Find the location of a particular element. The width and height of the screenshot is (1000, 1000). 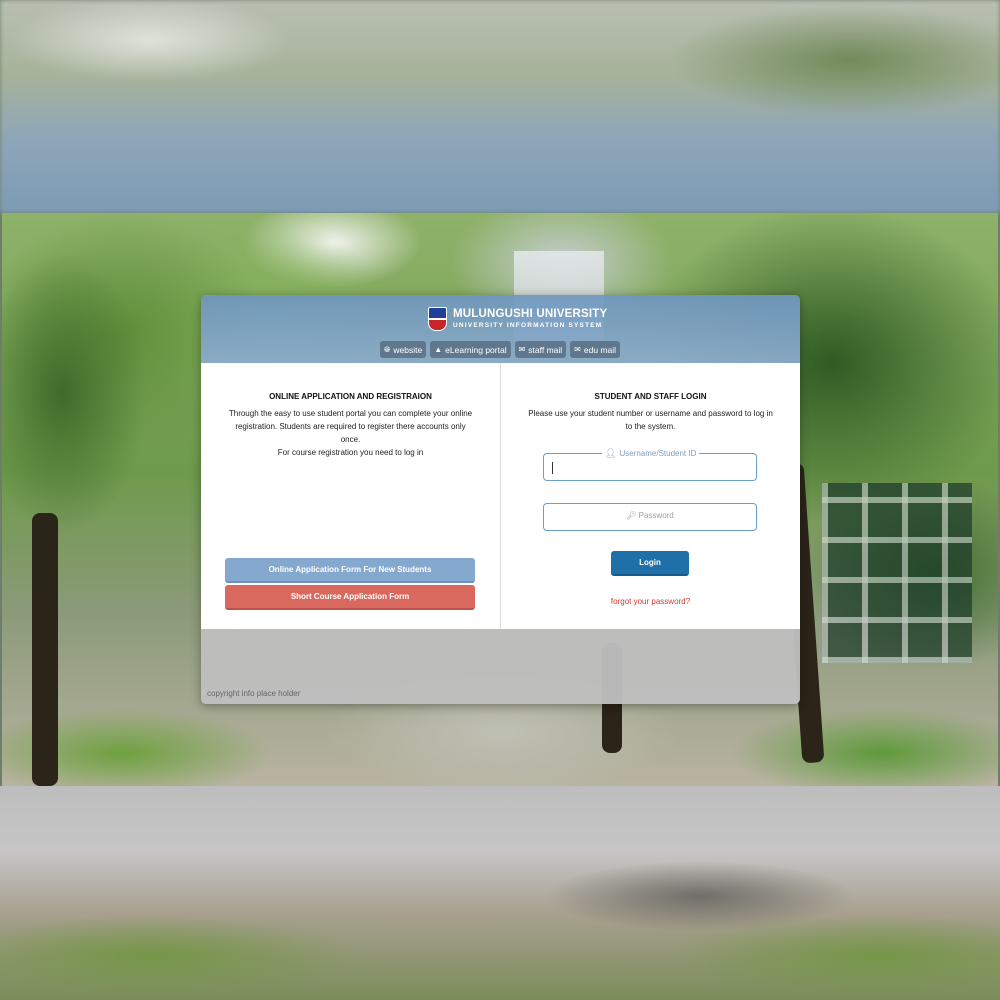

nav-link-edu-mail: ✉ edu mail is located at coordinates (595, 349).